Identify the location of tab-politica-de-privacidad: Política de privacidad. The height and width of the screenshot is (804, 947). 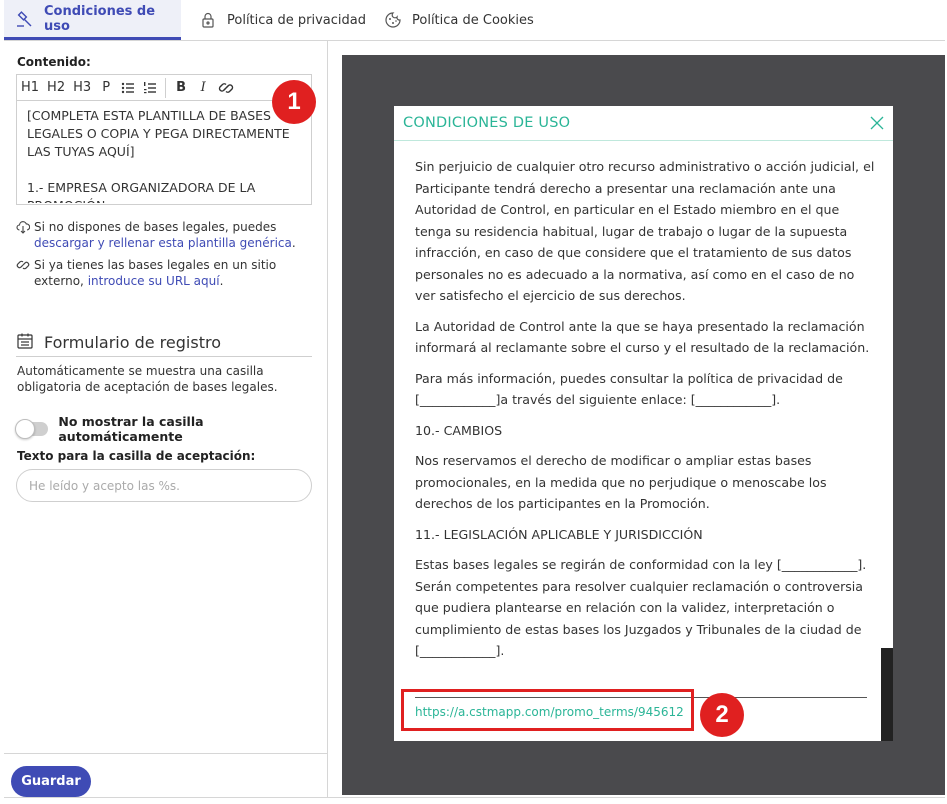
(282, 20).